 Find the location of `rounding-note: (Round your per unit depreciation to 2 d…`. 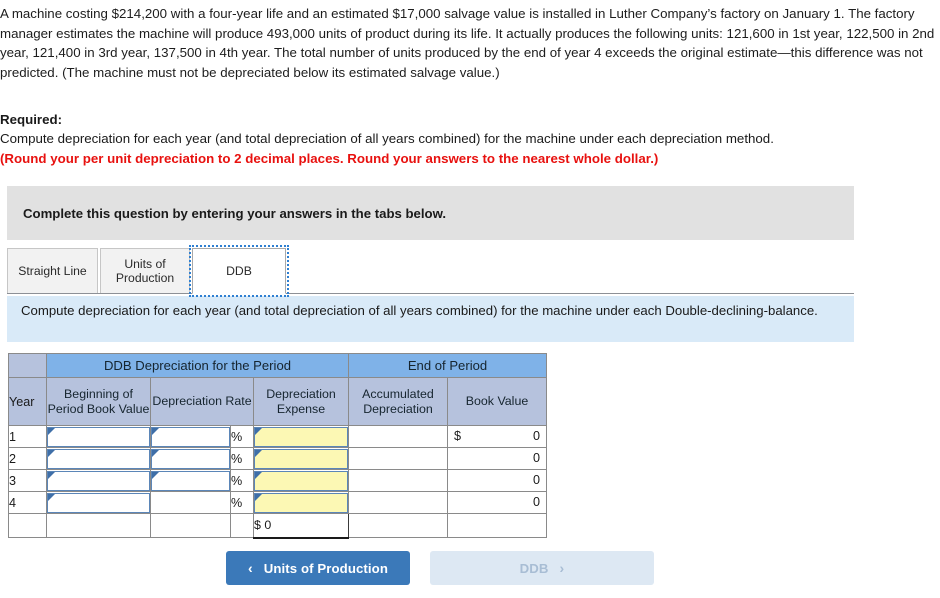

rounding-note: (Round your per unit depreciation to 2 d… is located at coordinates (329, 158).